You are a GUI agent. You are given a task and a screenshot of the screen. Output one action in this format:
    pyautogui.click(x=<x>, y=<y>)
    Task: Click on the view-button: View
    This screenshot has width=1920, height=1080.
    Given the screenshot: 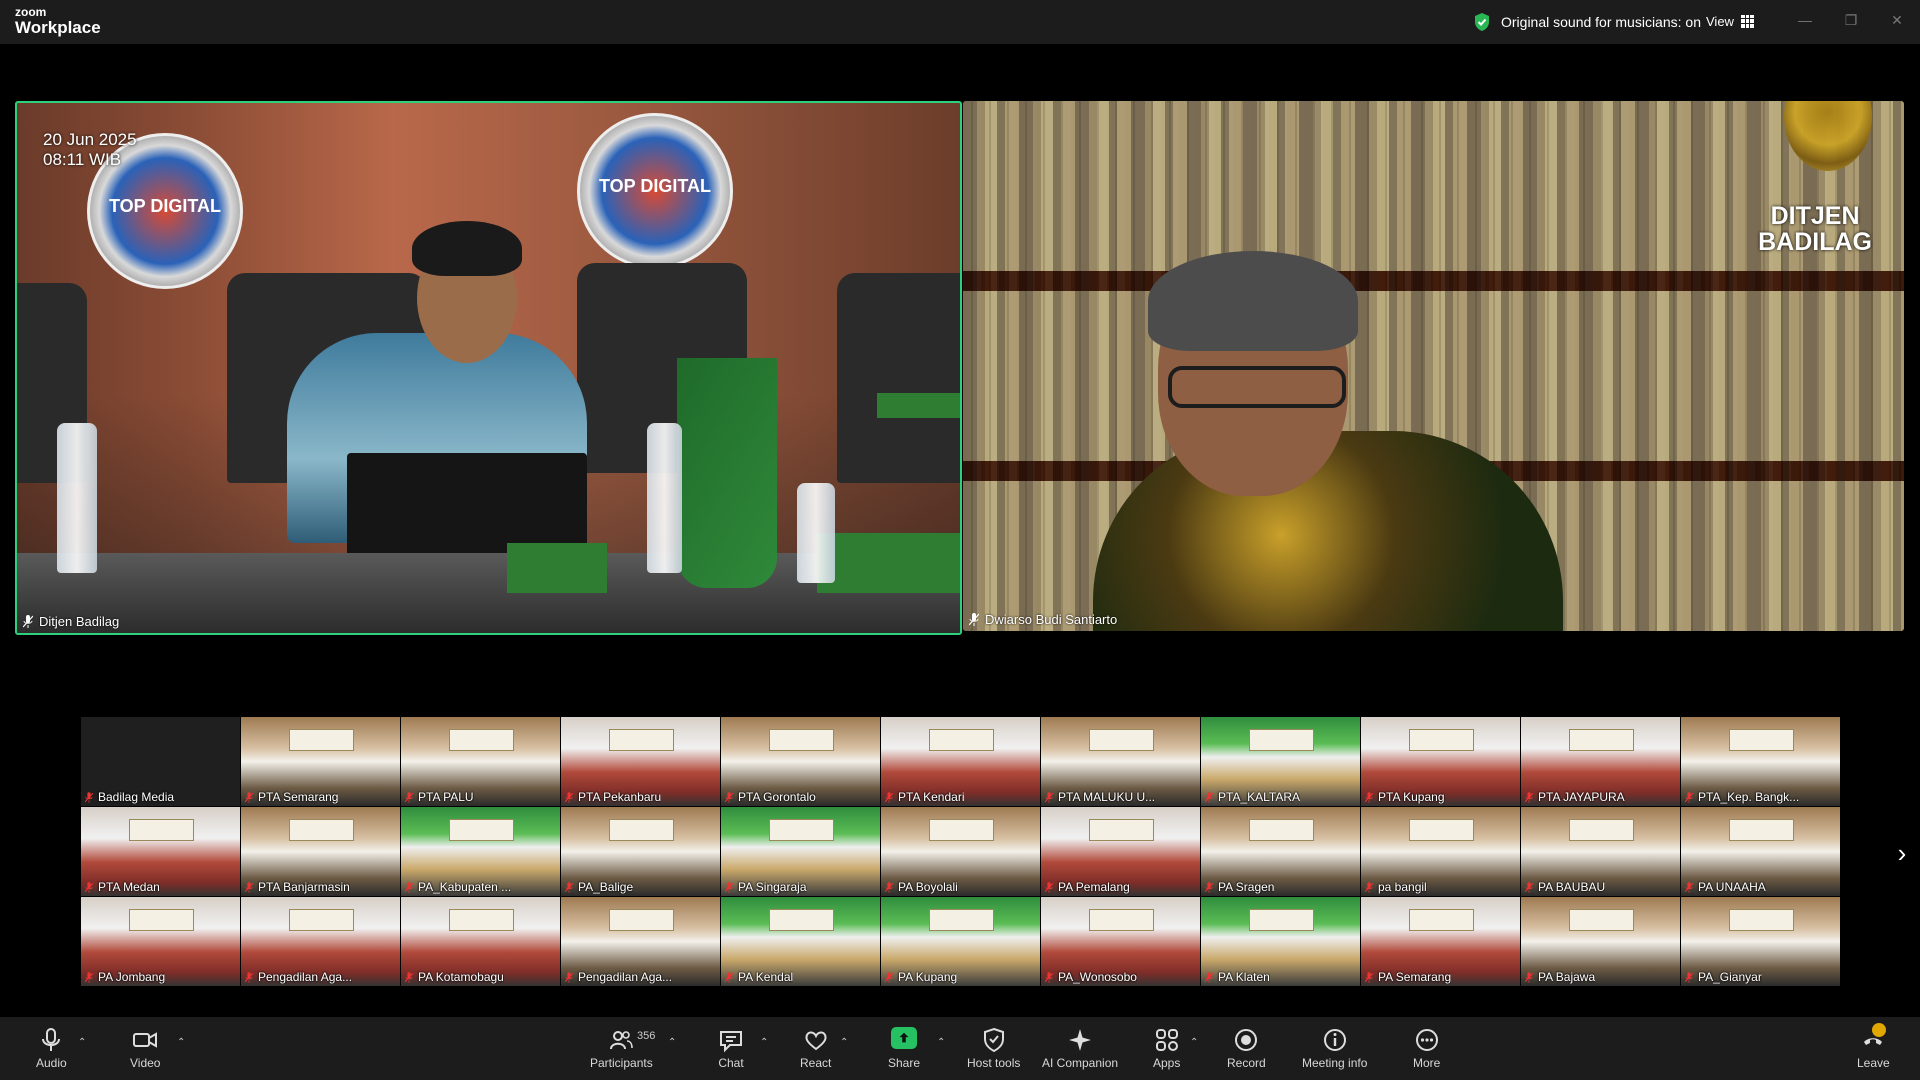 What is the action you would take?
    pyautogui.click(x=1730, y=21)
    